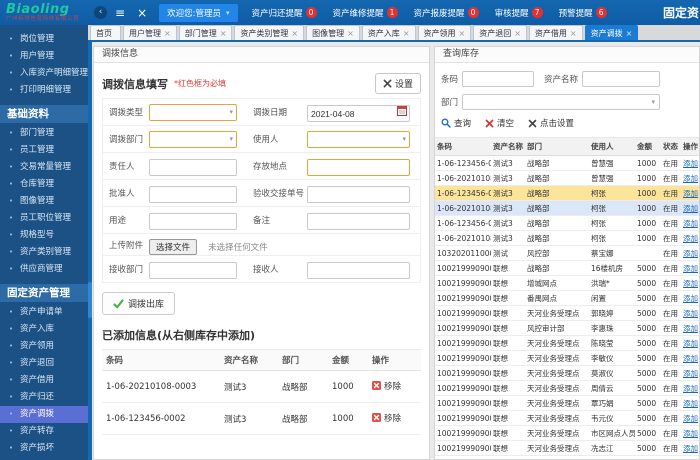  Describe the element at coordinates (44, 252) in the screenshot. I see `sidebar-item: • 资产类别管理` at that location.